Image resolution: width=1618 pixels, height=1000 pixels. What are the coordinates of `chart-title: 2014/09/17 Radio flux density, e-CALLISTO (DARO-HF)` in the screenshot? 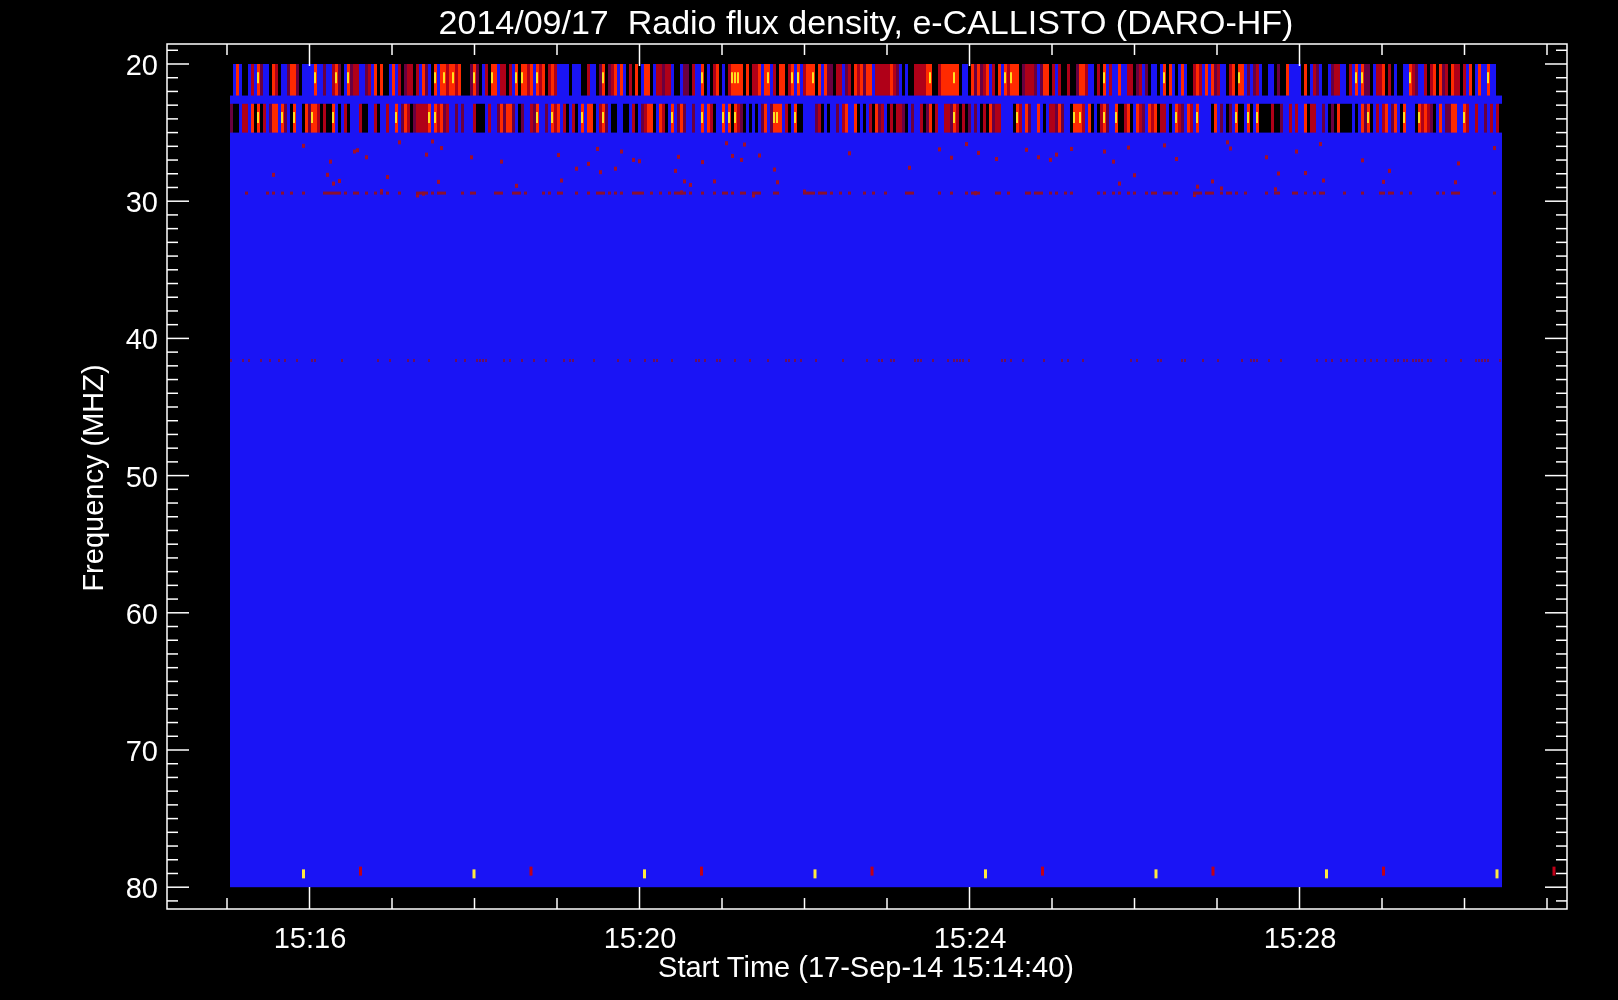 It's located at (866, 22).